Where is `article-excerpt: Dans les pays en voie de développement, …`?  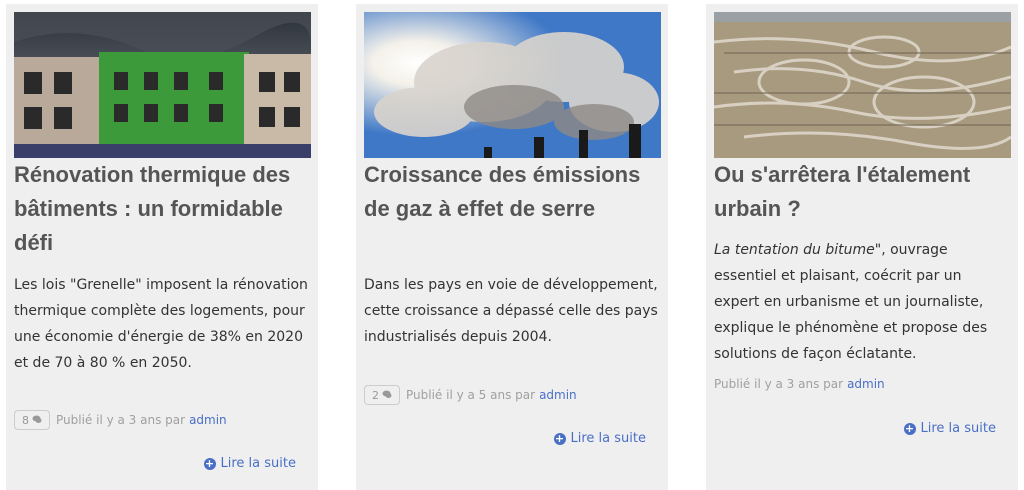
article-excerpt: Dans les pays en voie de développement, … is located at coordinates (511, 311).